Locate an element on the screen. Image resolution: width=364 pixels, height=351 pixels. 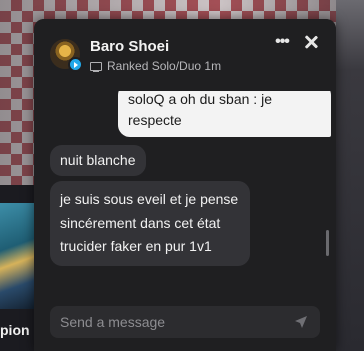
more-options-icon: ••• is located at coordinates (282, 41).